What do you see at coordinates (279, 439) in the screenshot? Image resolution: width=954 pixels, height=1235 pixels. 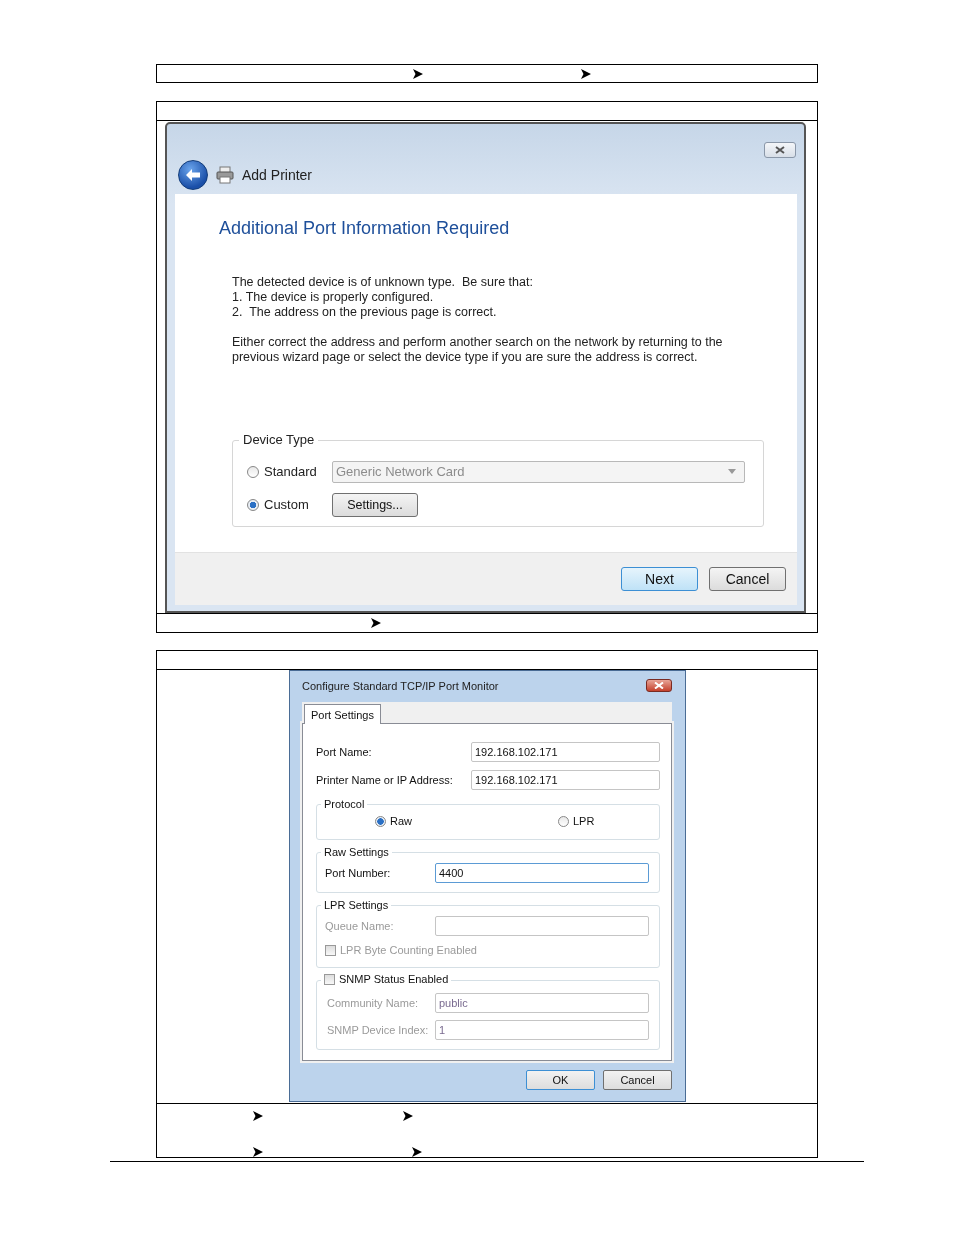 I see `group-label: Device Type` at bounding box center [279, 439].